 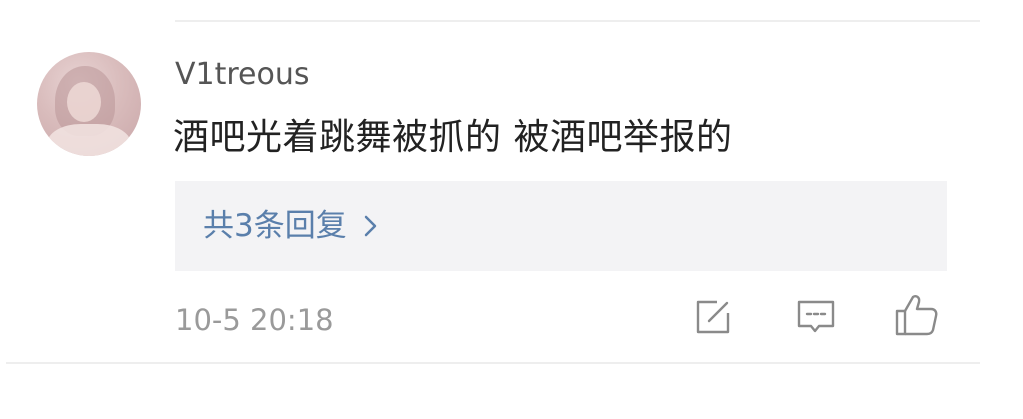 I want to click on avatar-body, so click(x=89, y=140).